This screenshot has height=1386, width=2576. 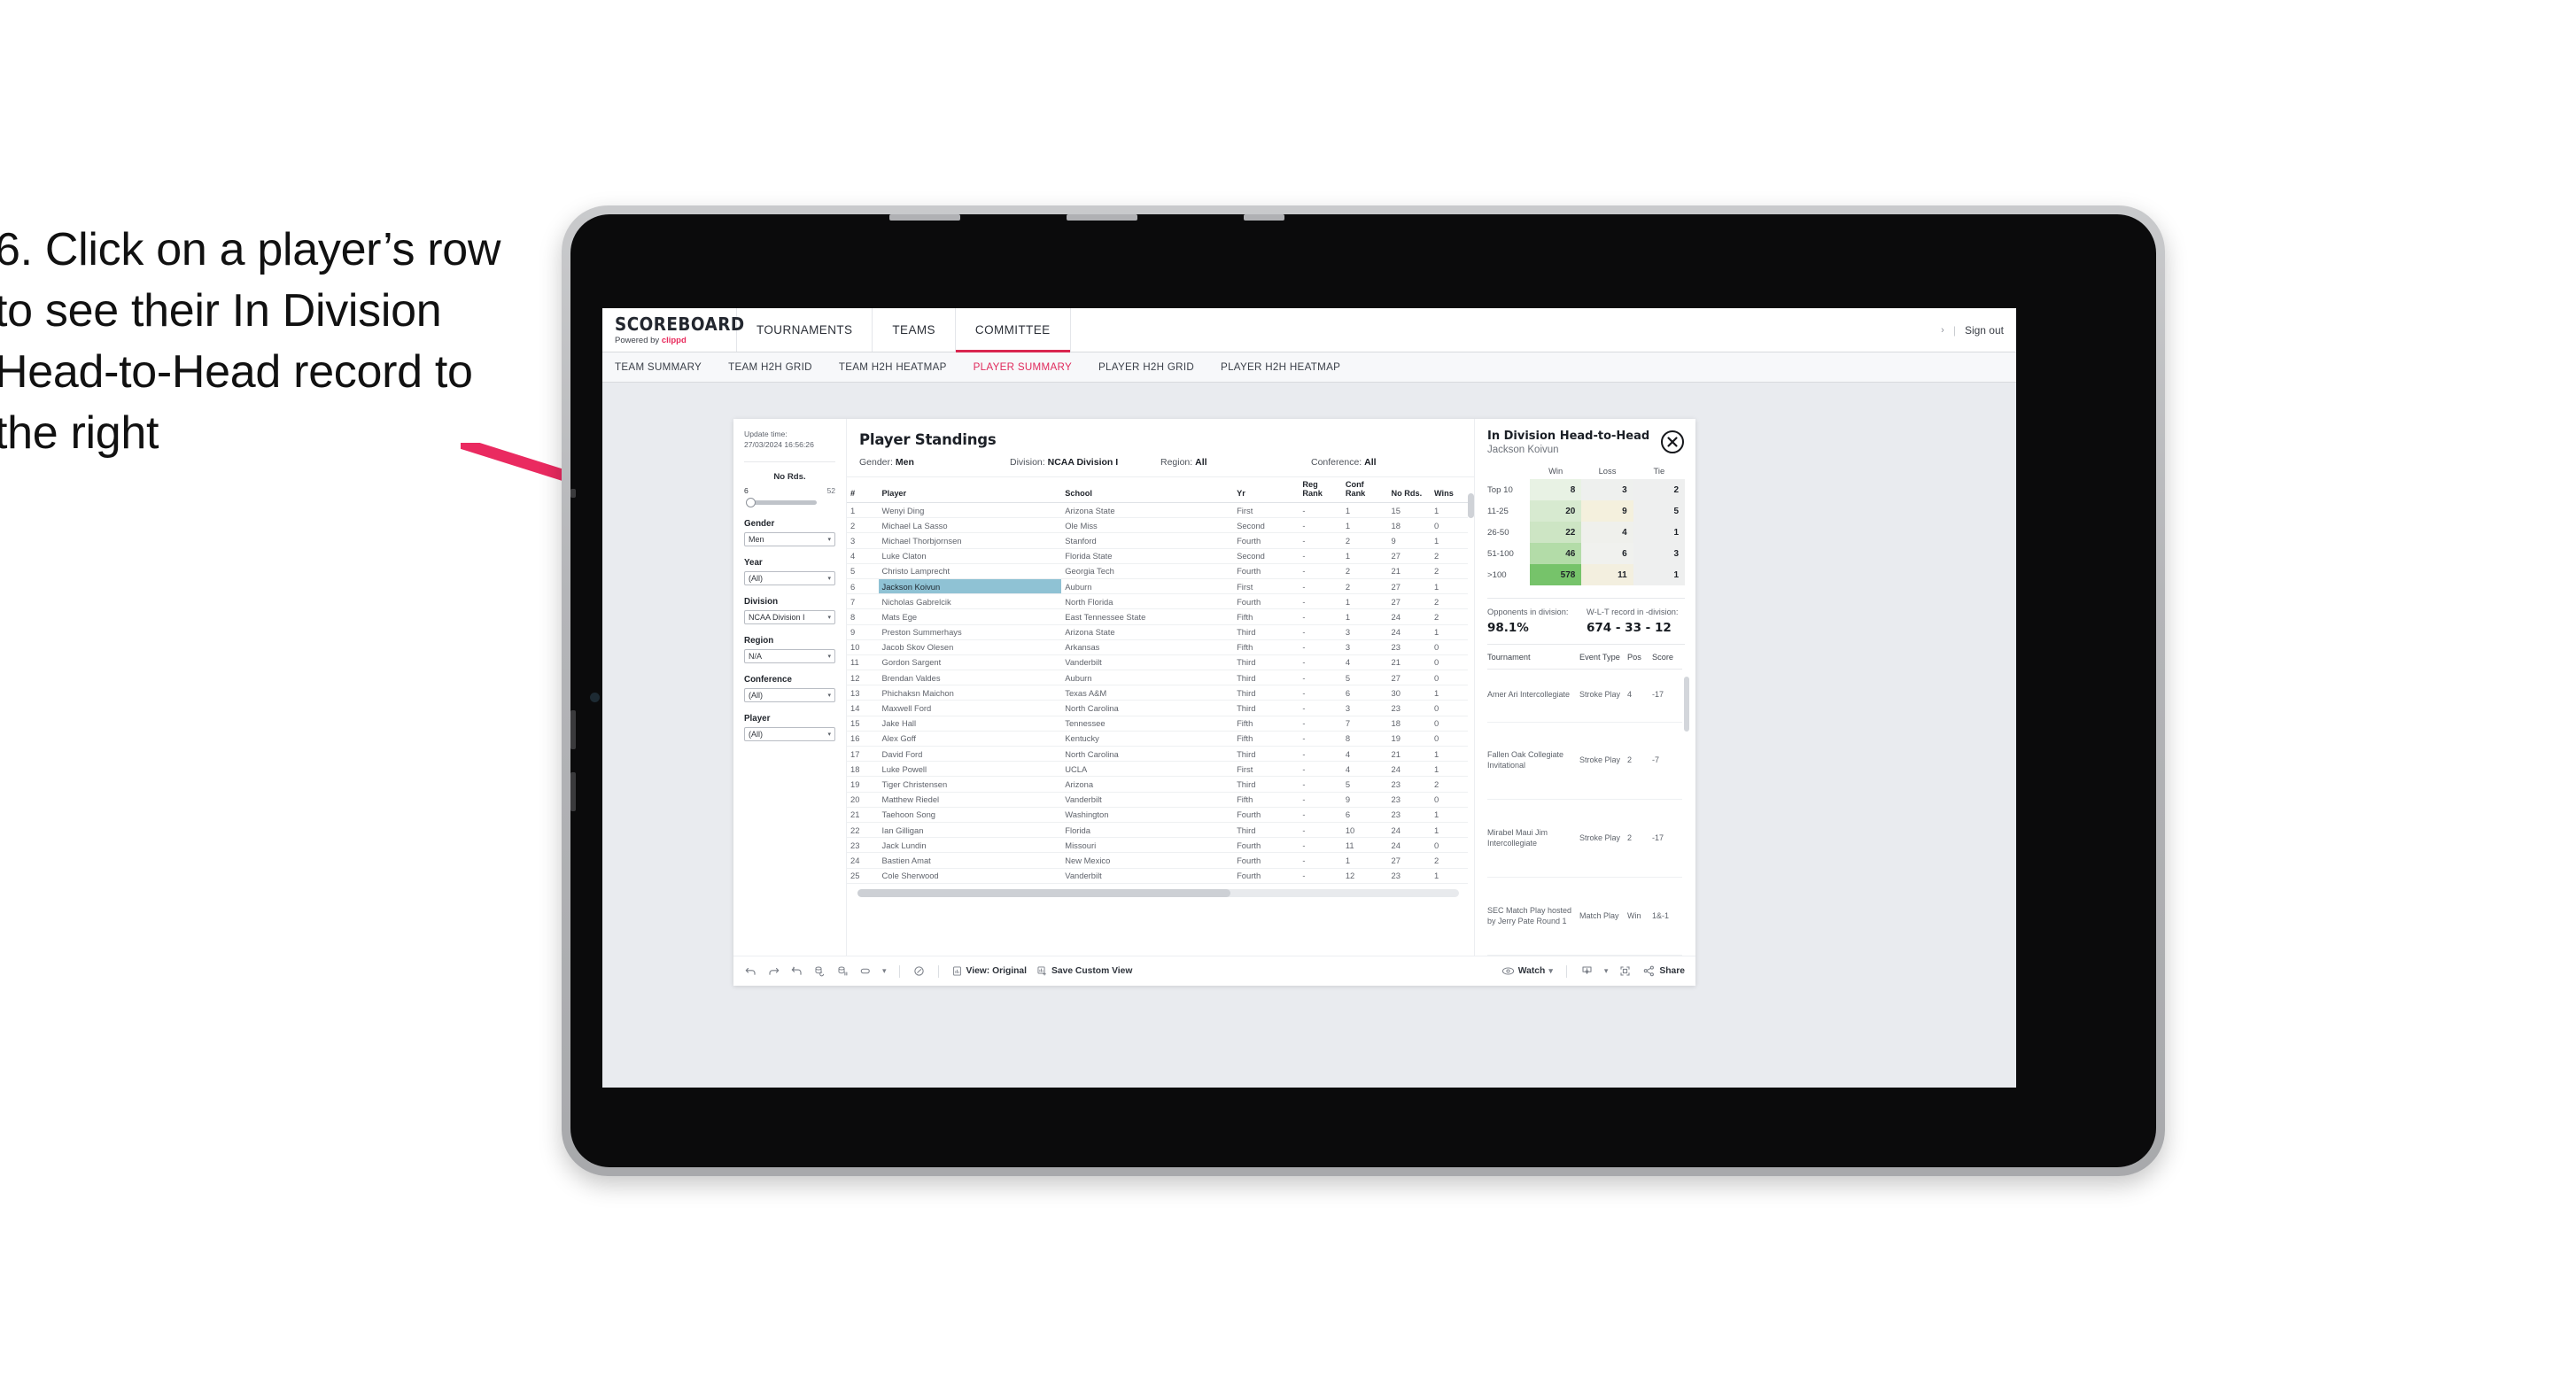 What do you see at coordinates (893, 367) in the screenshot?
I see `tab-team-h2h-heatmap: TEAM H2H HEATMAP` at bounding box center [893, 367].